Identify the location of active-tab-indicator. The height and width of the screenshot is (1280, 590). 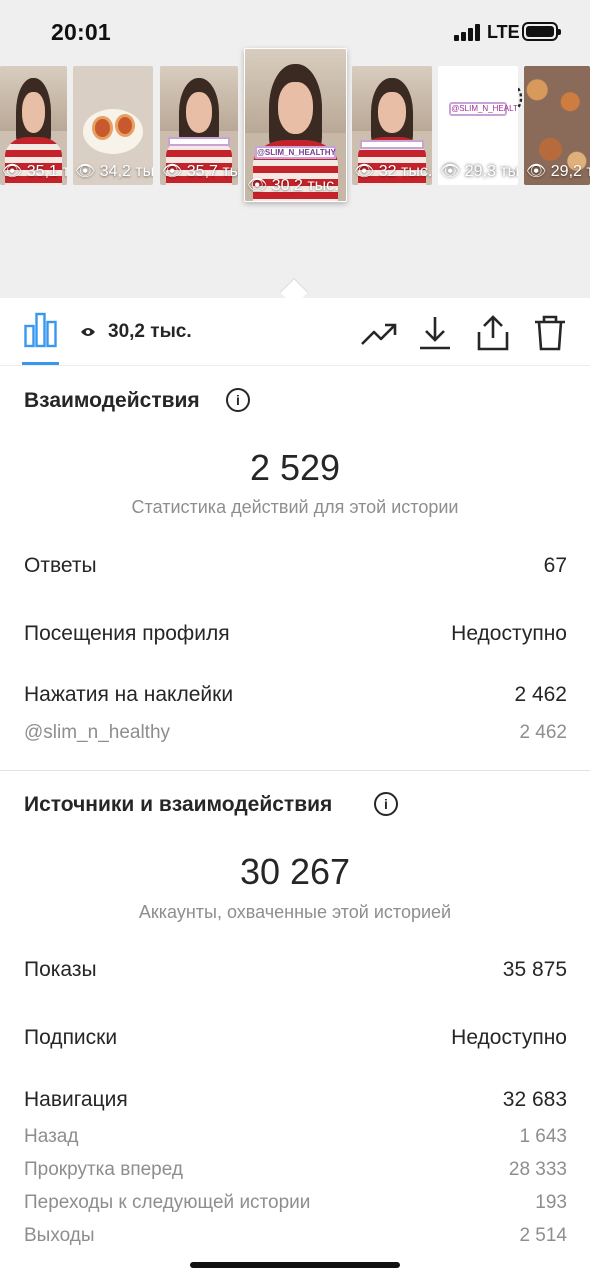
(40, 363).